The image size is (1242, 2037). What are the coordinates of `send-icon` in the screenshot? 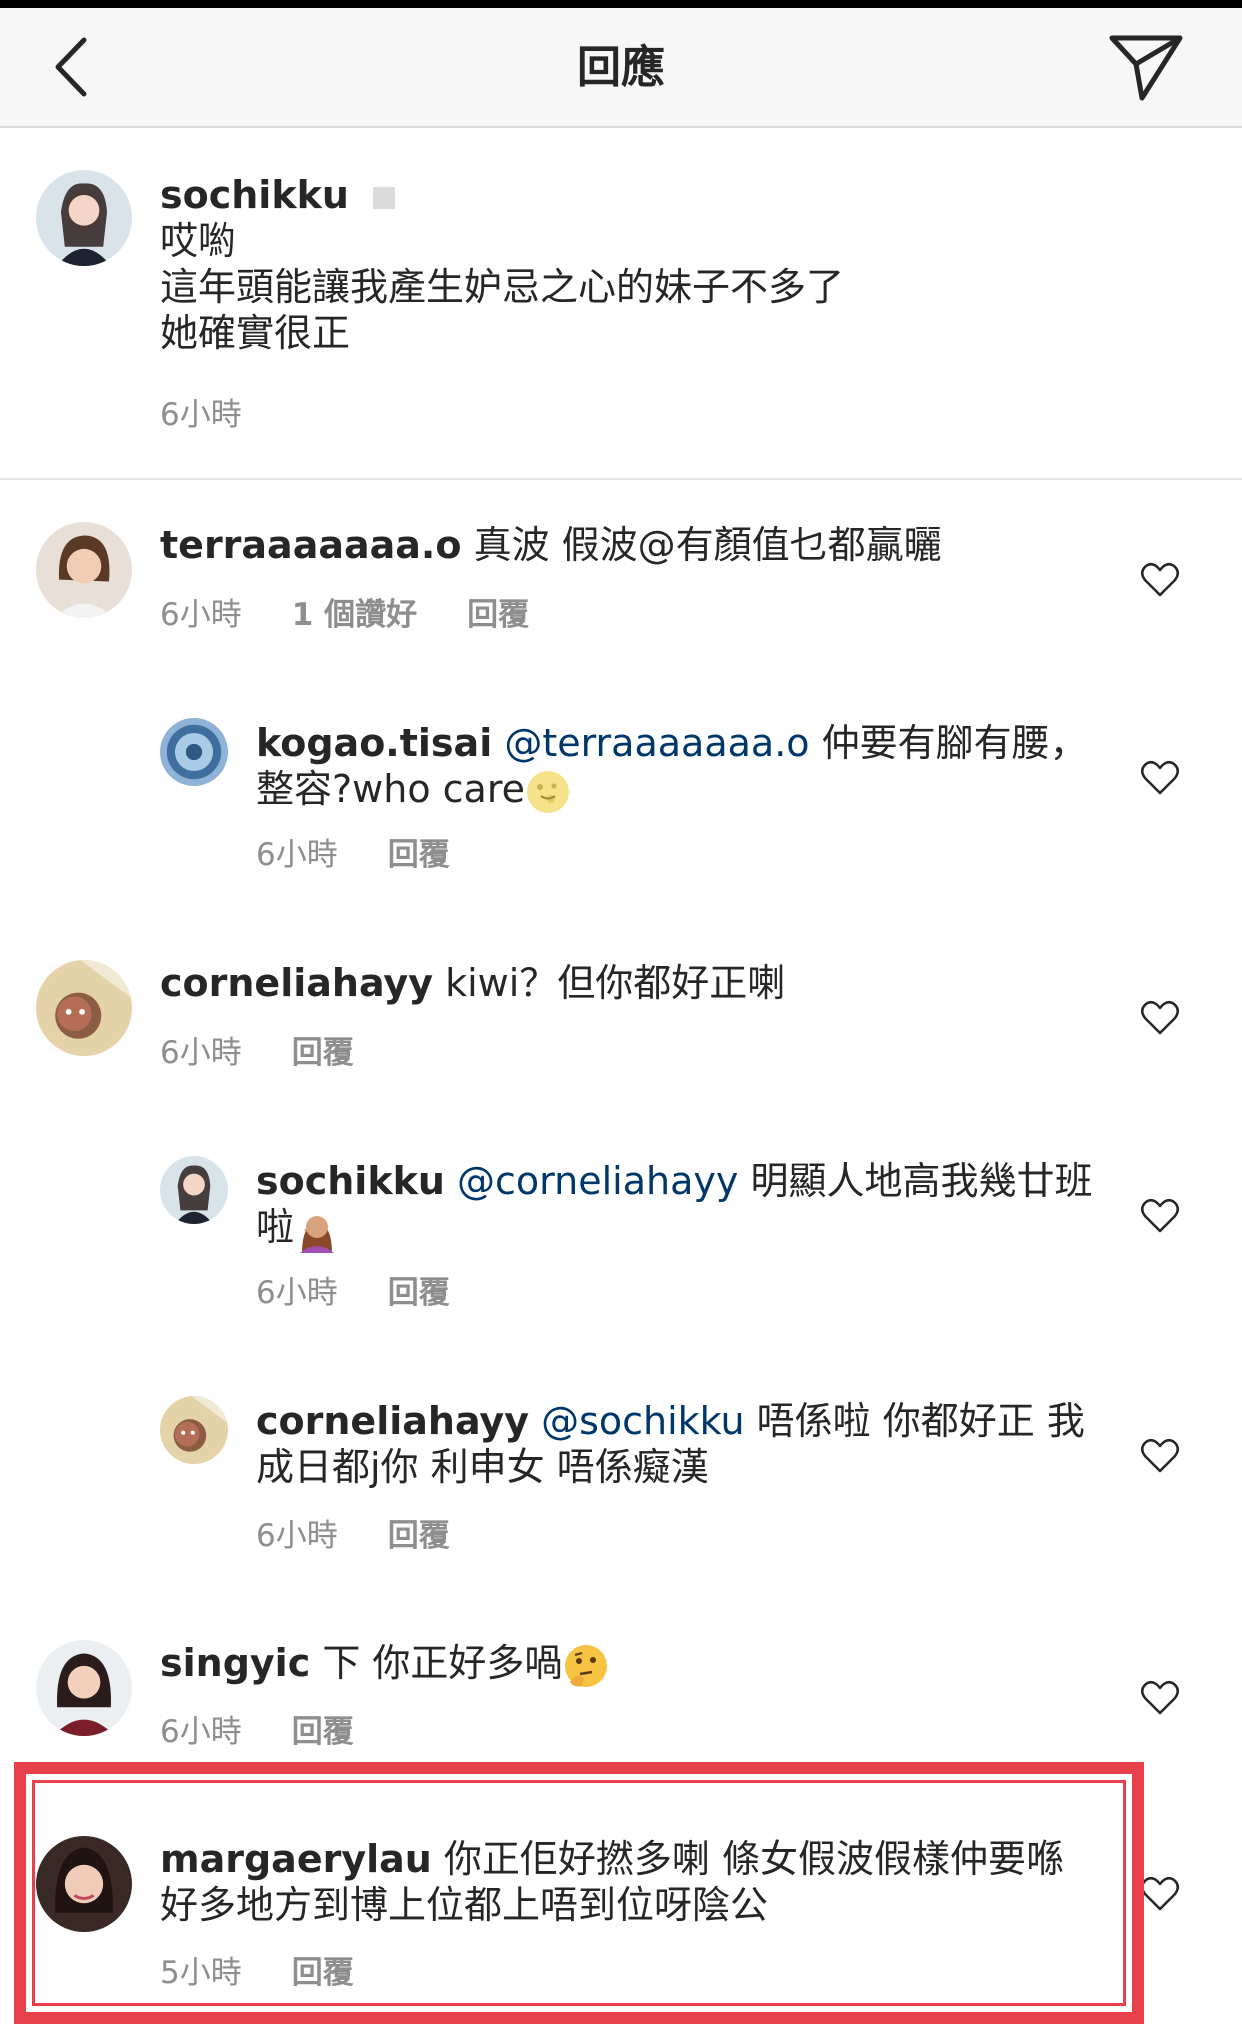 It's located at (1146, 67).